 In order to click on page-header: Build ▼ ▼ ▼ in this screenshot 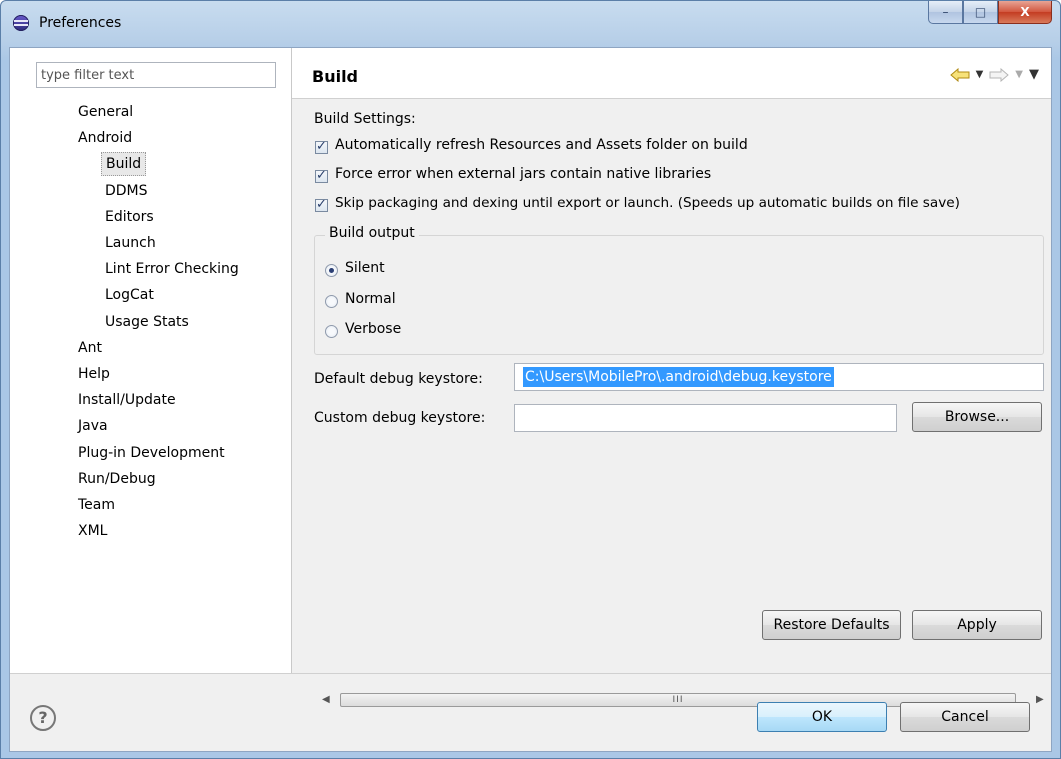, I will do `click(671, 73)`.